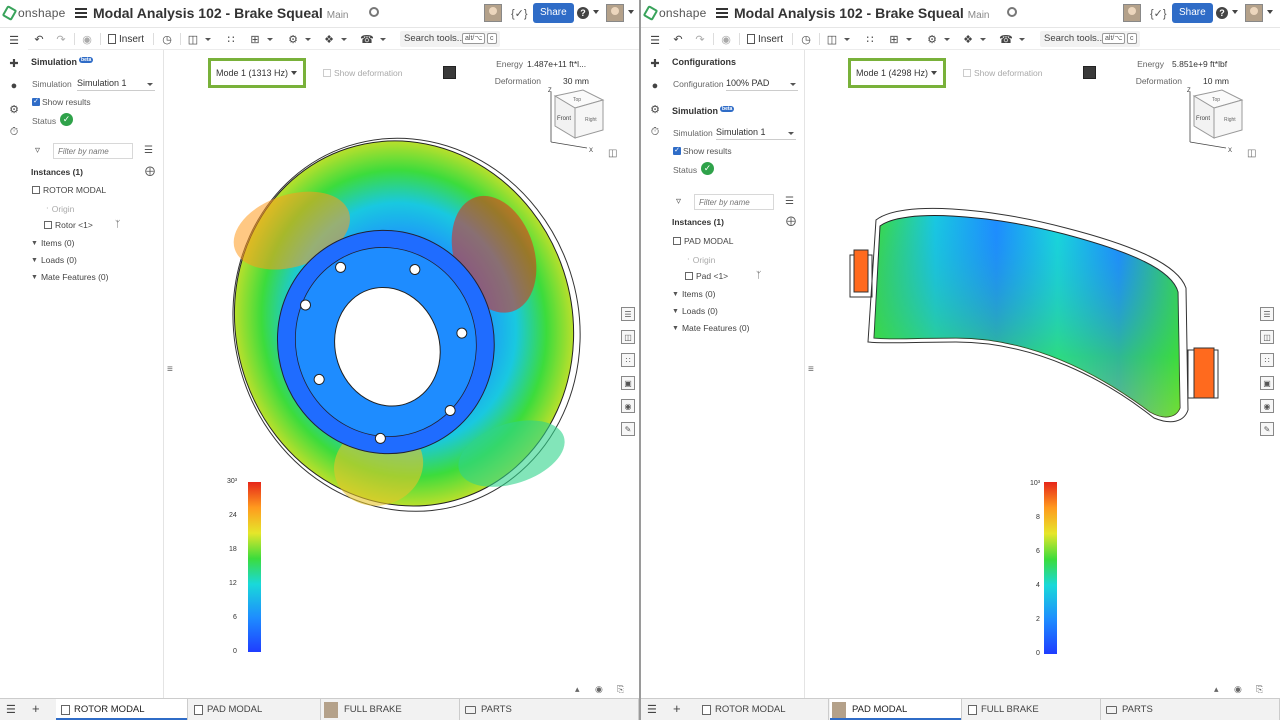 This screenshot has height=720, width=1280. What do you see at coordinates (1235, 12) in the screenshot?
I see `help-caret-icon` at bounding box center [1235, 12].